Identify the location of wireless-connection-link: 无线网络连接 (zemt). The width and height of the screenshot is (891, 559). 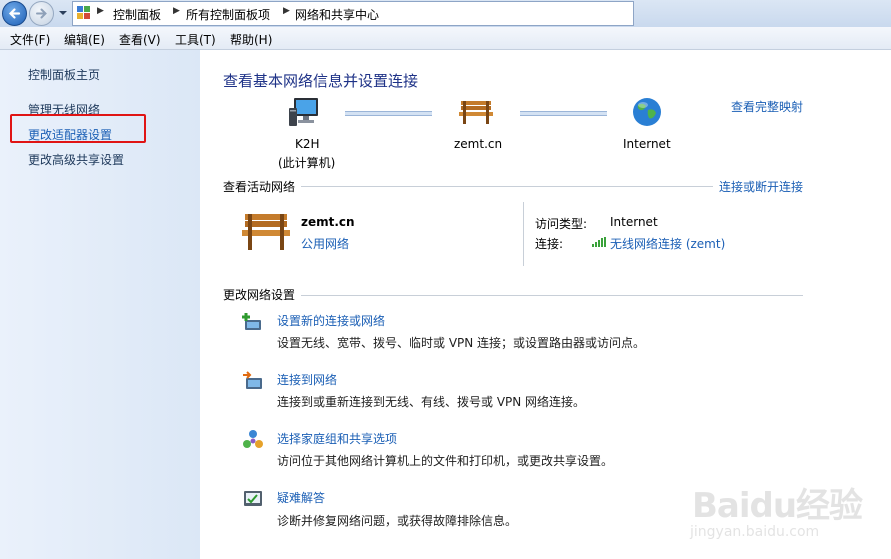
(667, 243).